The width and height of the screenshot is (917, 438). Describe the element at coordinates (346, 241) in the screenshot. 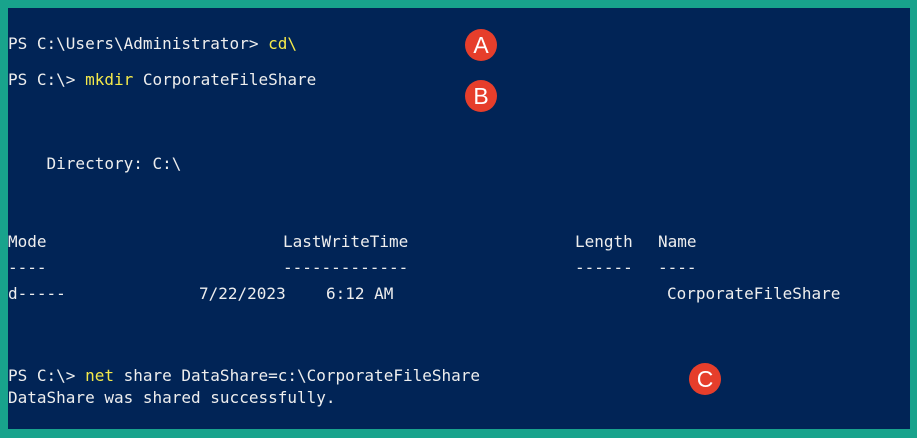

I see `header-lastwritetime: LastWriteTime` at that location.